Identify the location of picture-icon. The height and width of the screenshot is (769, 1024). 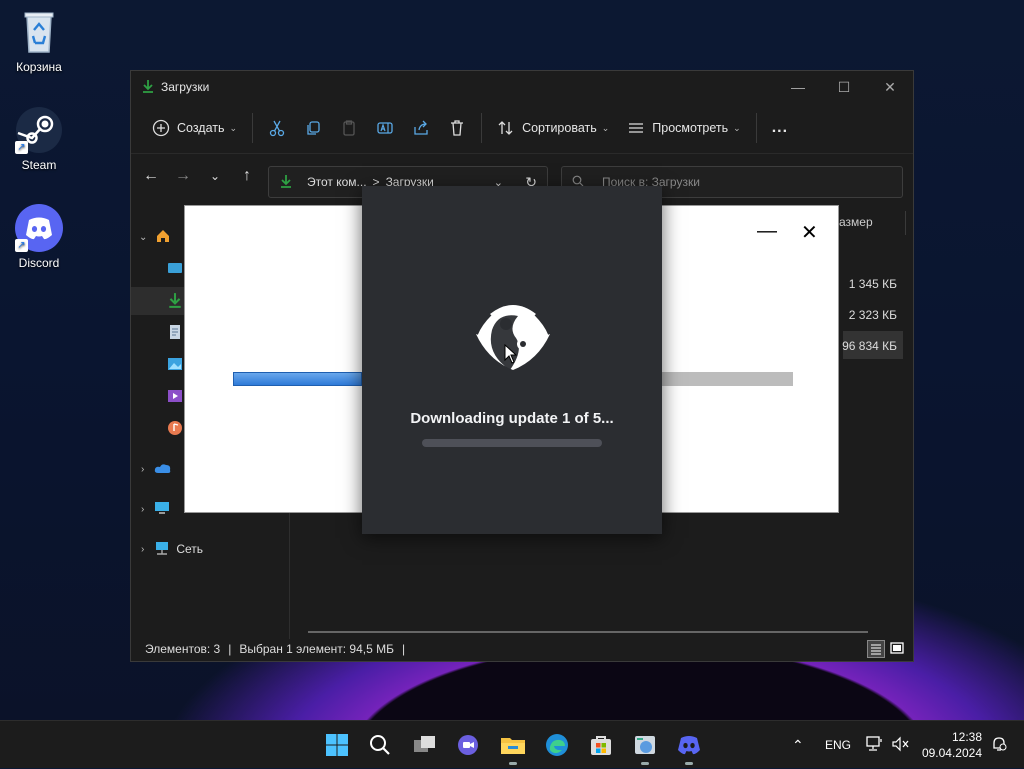
(175, 365).